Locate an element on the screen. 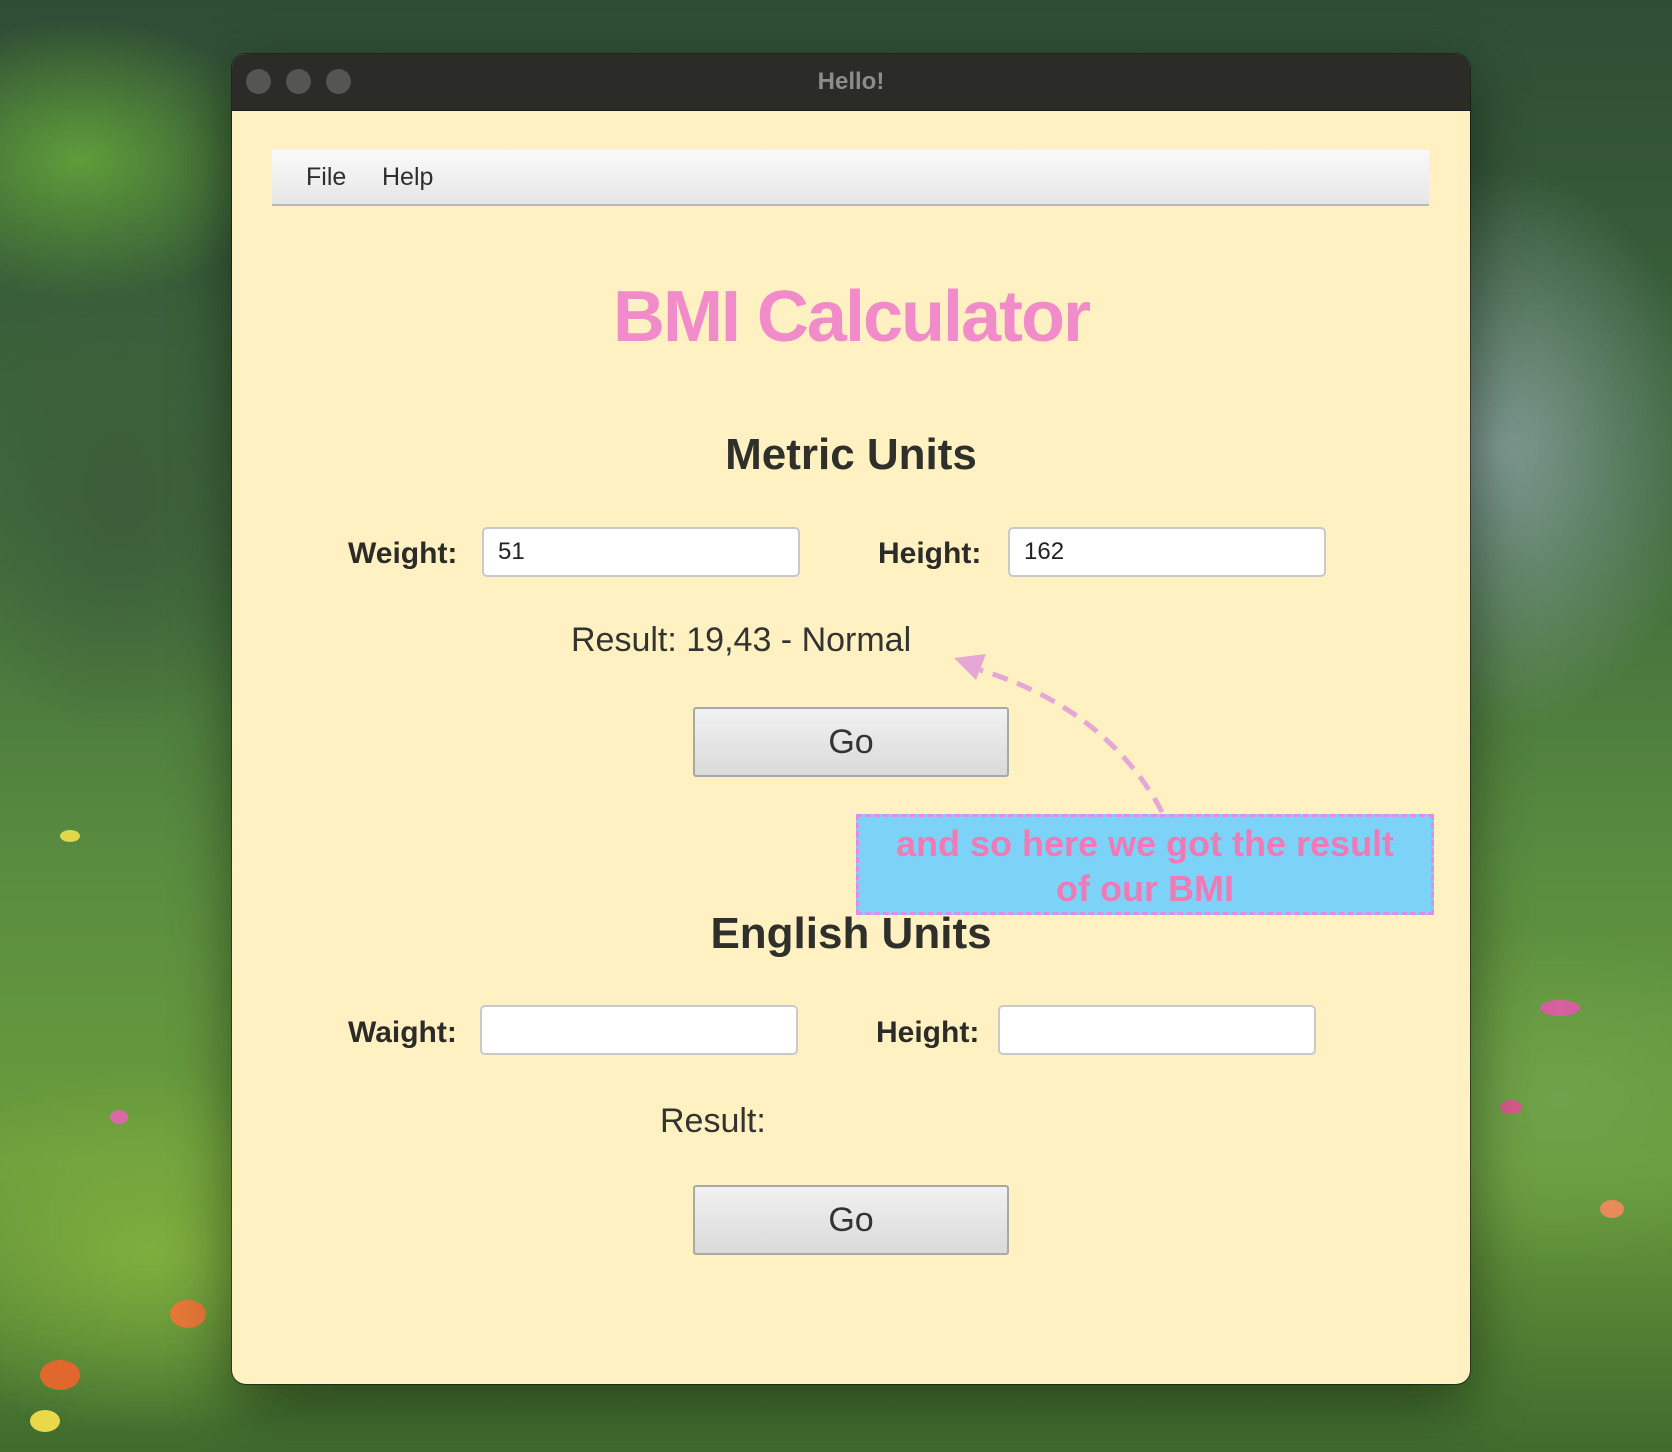 This screenshot has width=1672, height=1452. annotation-callout: and so here we got the result of our BMI is located at coordinates (1145, 864).